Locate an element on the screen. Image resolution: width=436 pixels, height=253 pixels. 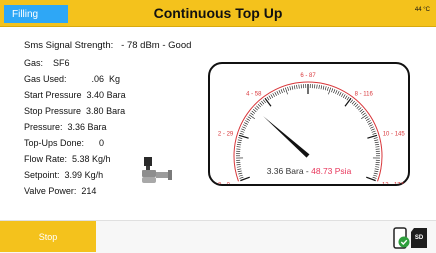
info-pressure: Pressure: 3.36 Bara is located at coordinates (65, 127).